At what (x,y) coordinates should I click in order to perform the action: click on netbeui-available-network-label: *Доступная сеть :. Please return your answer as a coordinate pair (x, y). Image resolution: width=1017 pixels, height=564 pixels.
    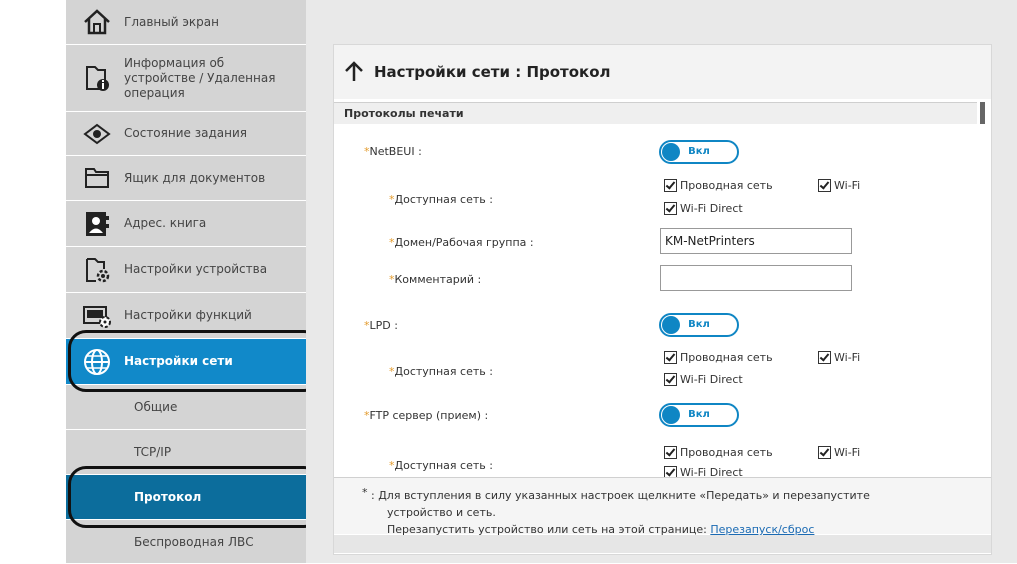
    Looking at the image, I should click on (441, 199).